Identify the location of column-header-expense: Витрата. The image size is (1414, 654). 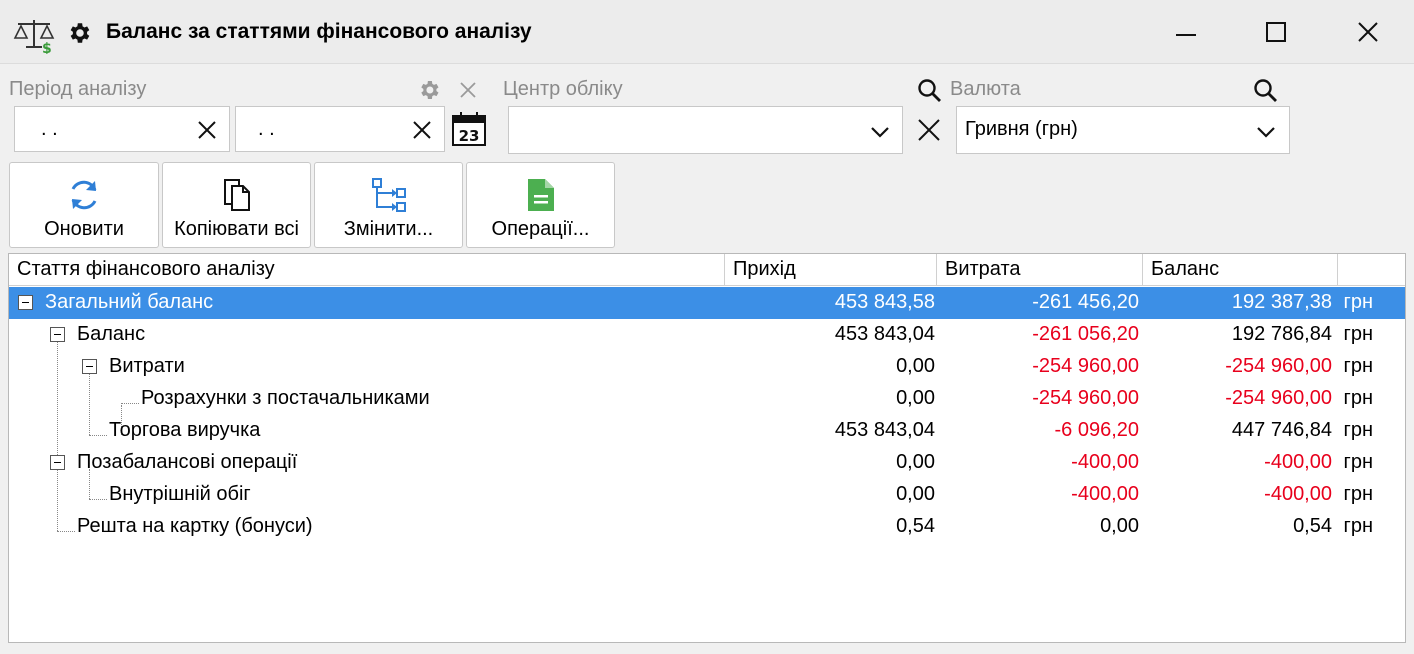
(1040, 269).